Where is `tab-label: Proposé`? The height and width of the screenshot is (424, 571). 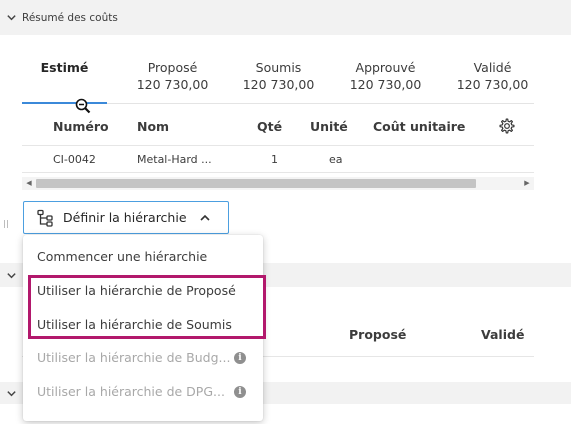 tab-label: Proposé is located at coordinates (172, 67).